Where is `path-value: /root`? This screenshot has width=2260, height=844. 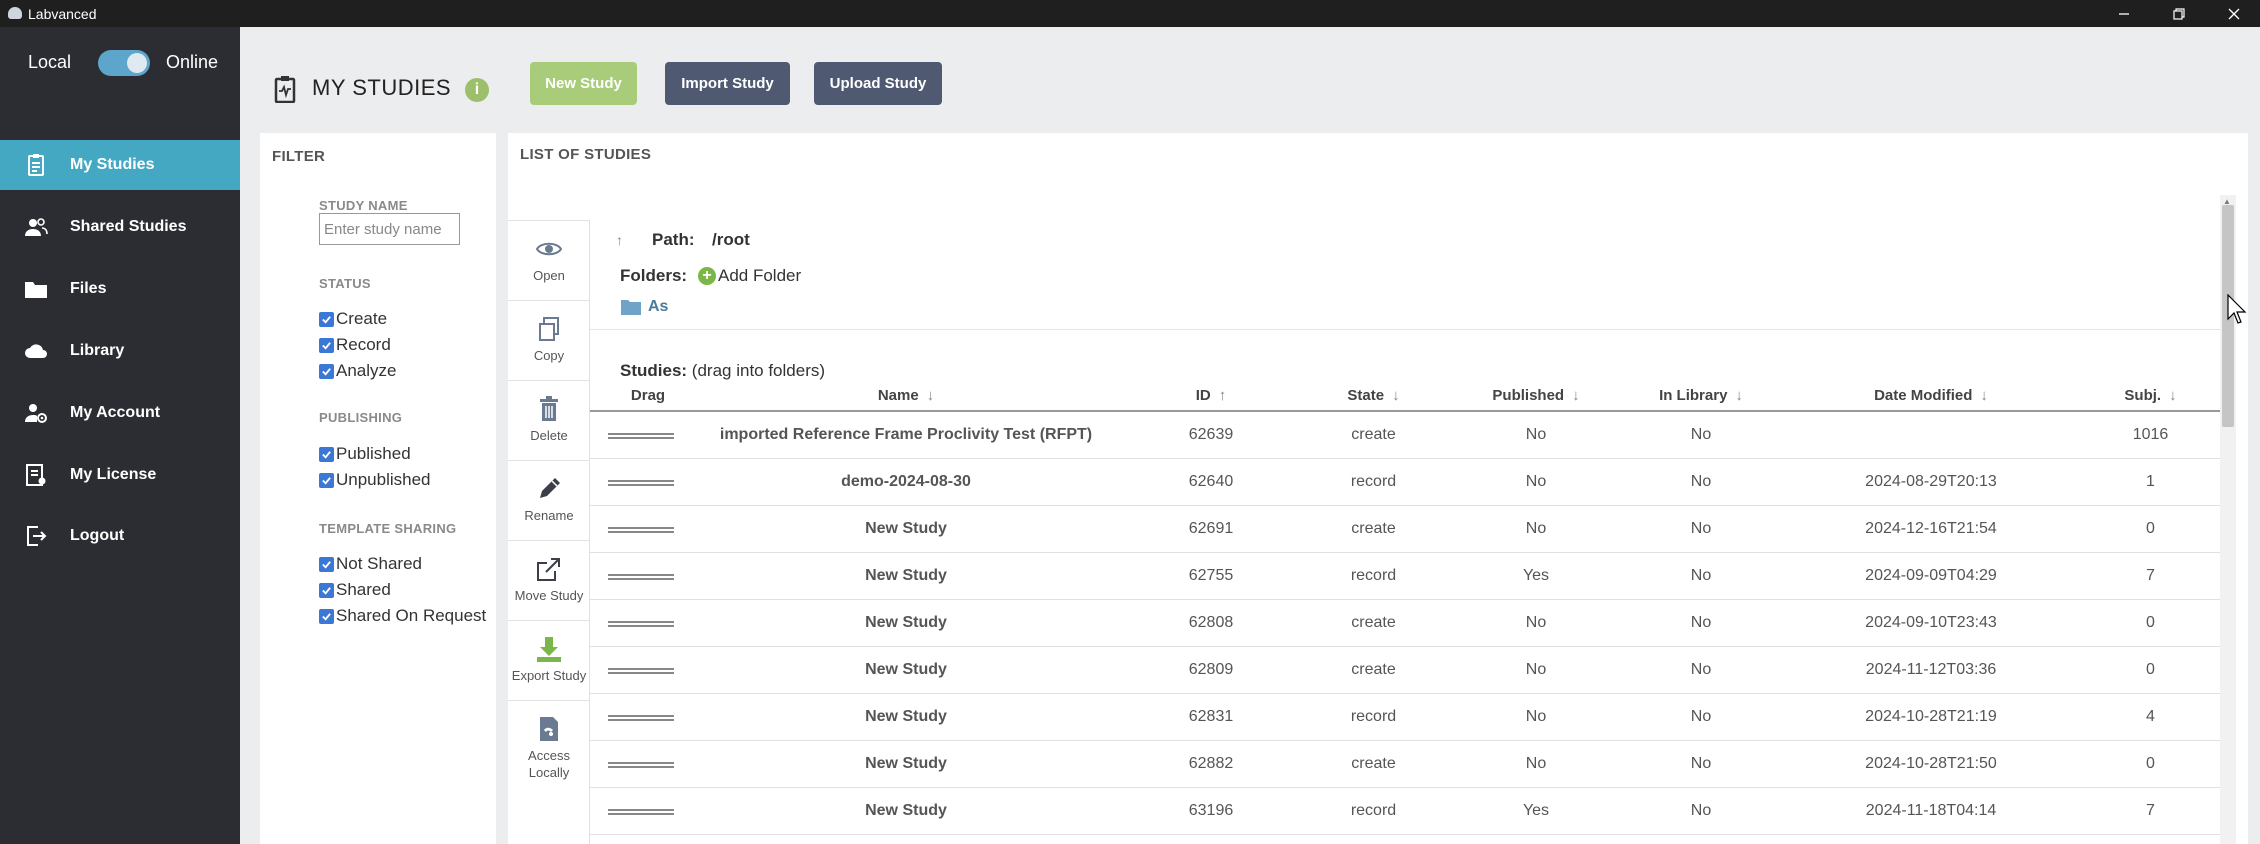 path-value: /root is located at coordinates (731, 239).